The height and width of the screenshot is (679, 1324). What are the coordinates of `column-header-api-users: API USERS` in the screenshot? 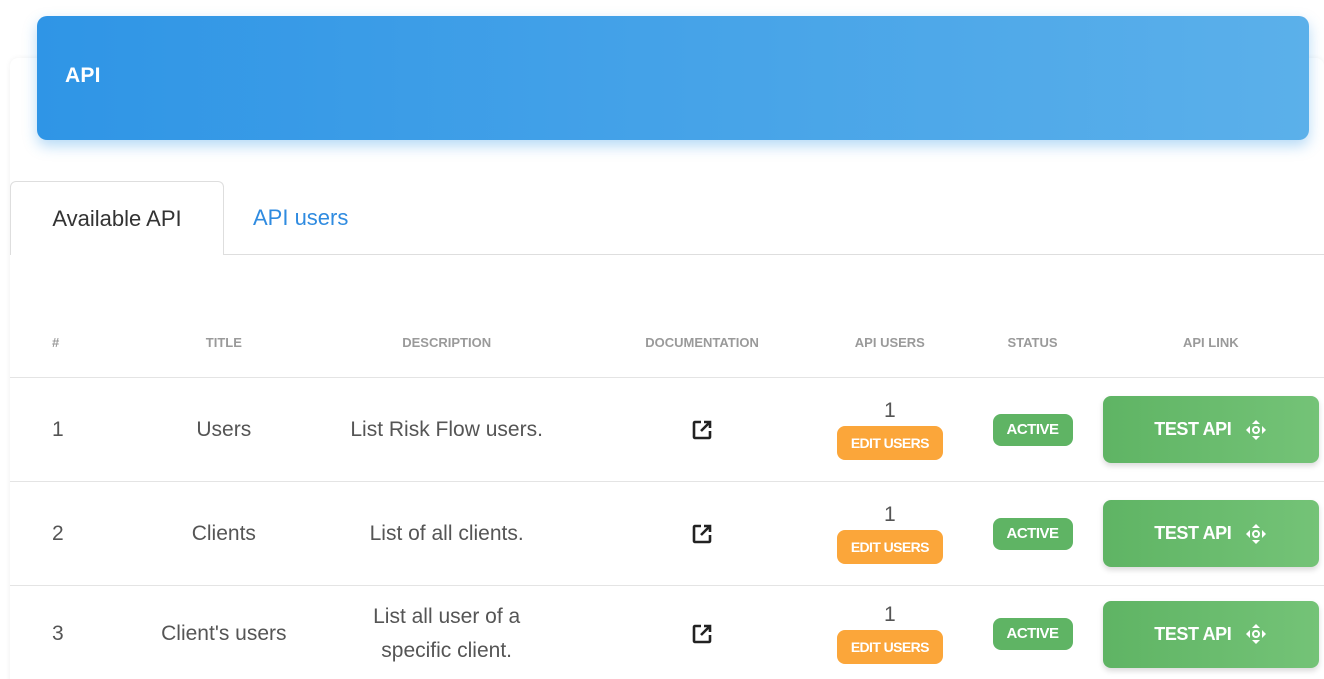 It's located at (890, 343).